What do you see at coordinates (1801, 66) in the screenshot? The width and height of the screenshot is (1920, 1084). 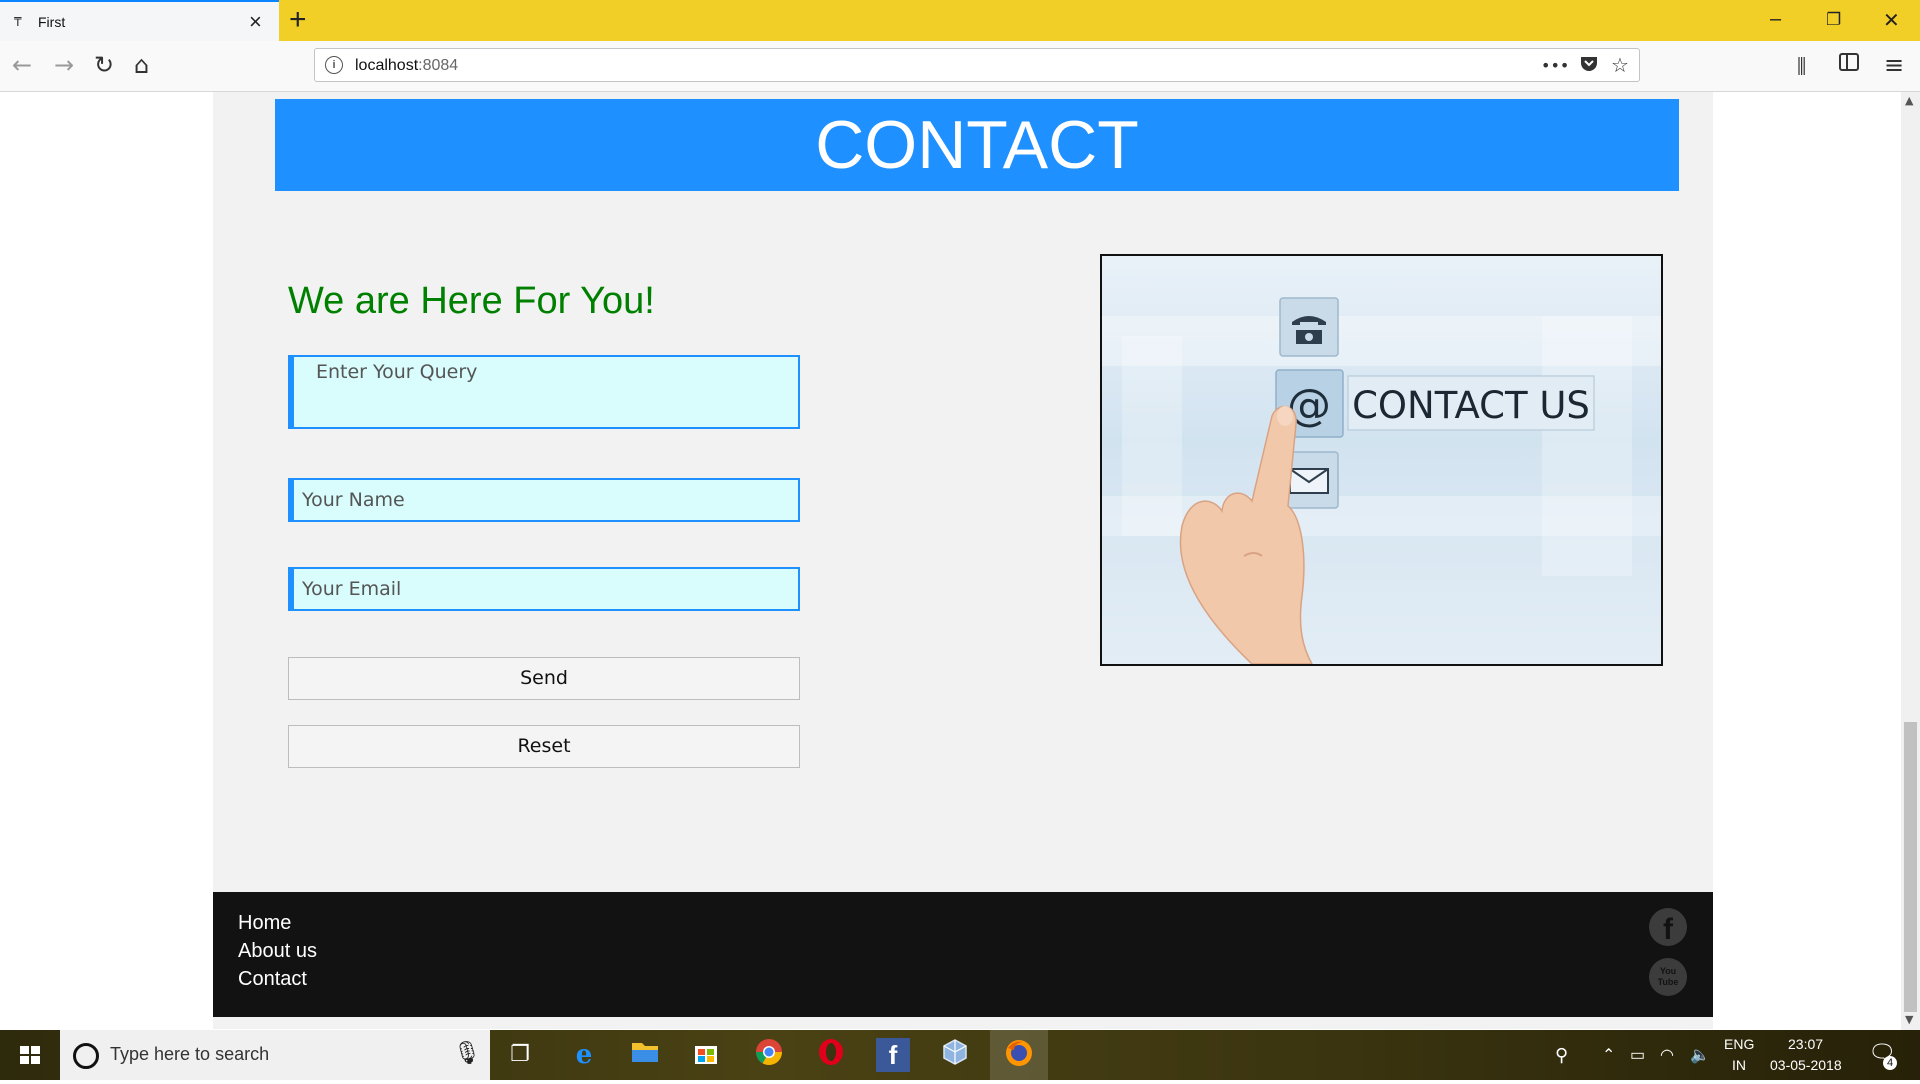 I see `library-icon: ⫼` at bounding box center [1801, 66].